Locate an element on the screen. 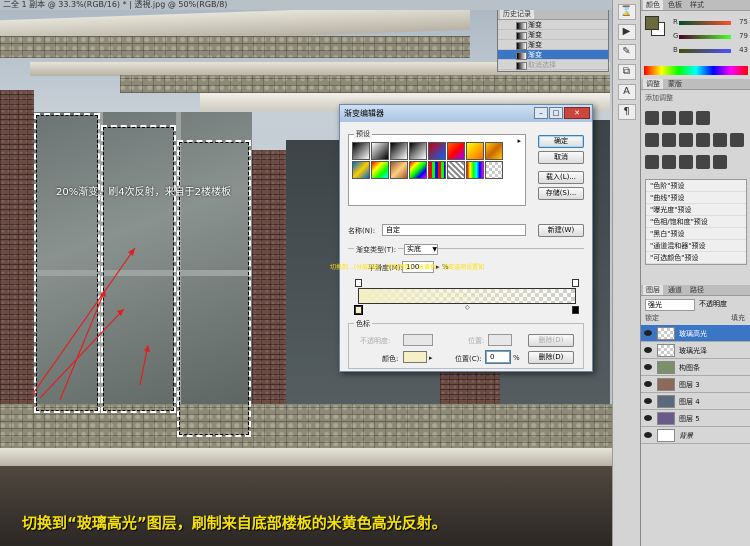 The height and width of the screenshot is (546, 750). red-bar is located at coordinates (705, 23).